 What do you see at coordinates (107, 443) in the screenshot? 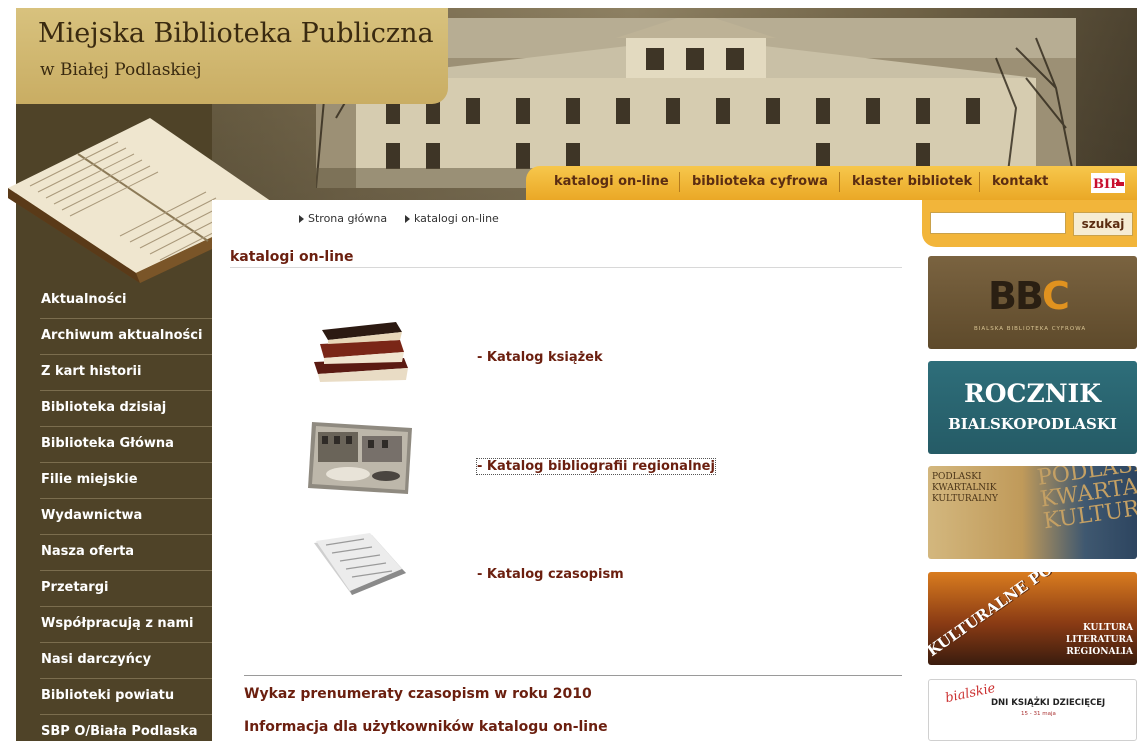
I see `sidebar-item-label: Biblioteka Główna` at bounding box center [107, 443].